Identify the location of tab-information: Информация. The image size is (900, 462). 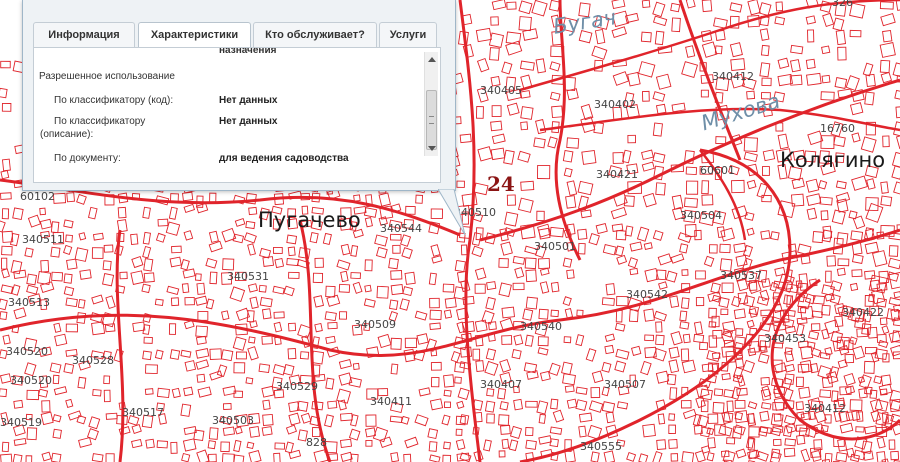
(84, 34).